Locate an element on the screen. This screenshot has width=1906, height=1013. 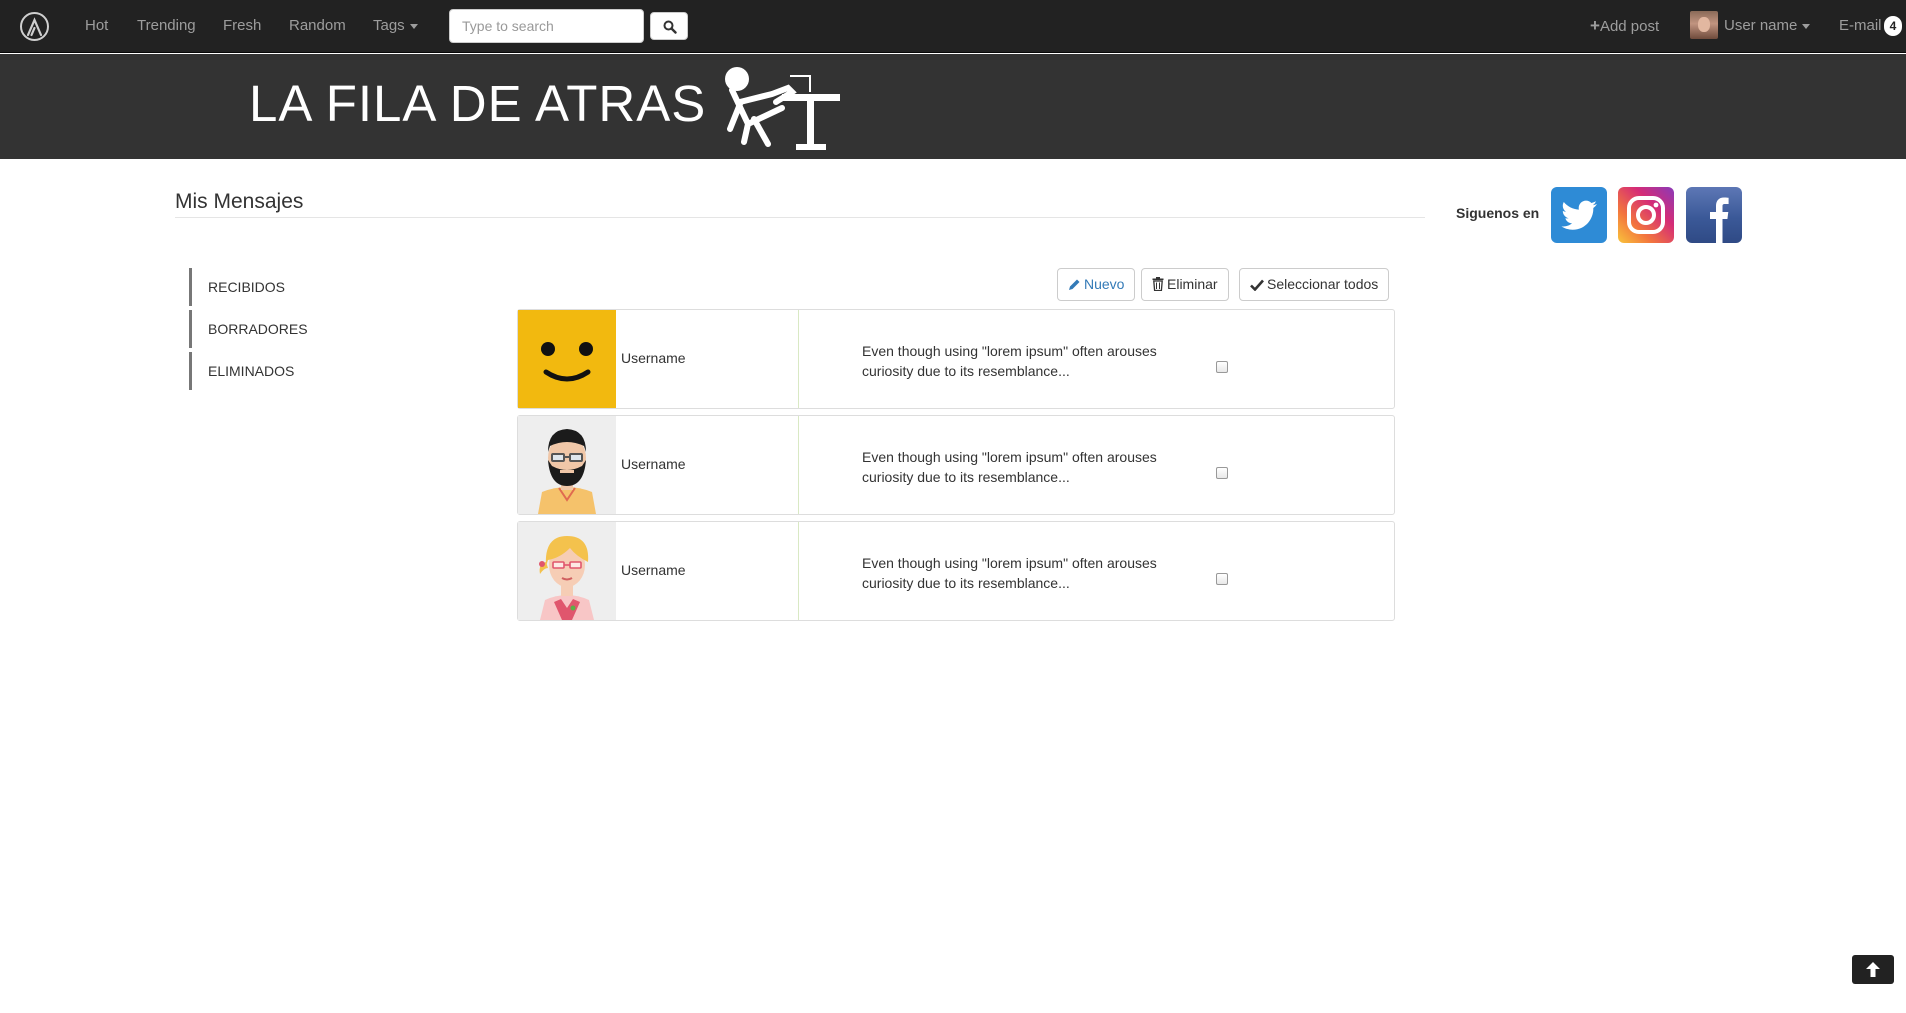
follow-us-label: Siguenos en is located at coordinates (1498, 213).